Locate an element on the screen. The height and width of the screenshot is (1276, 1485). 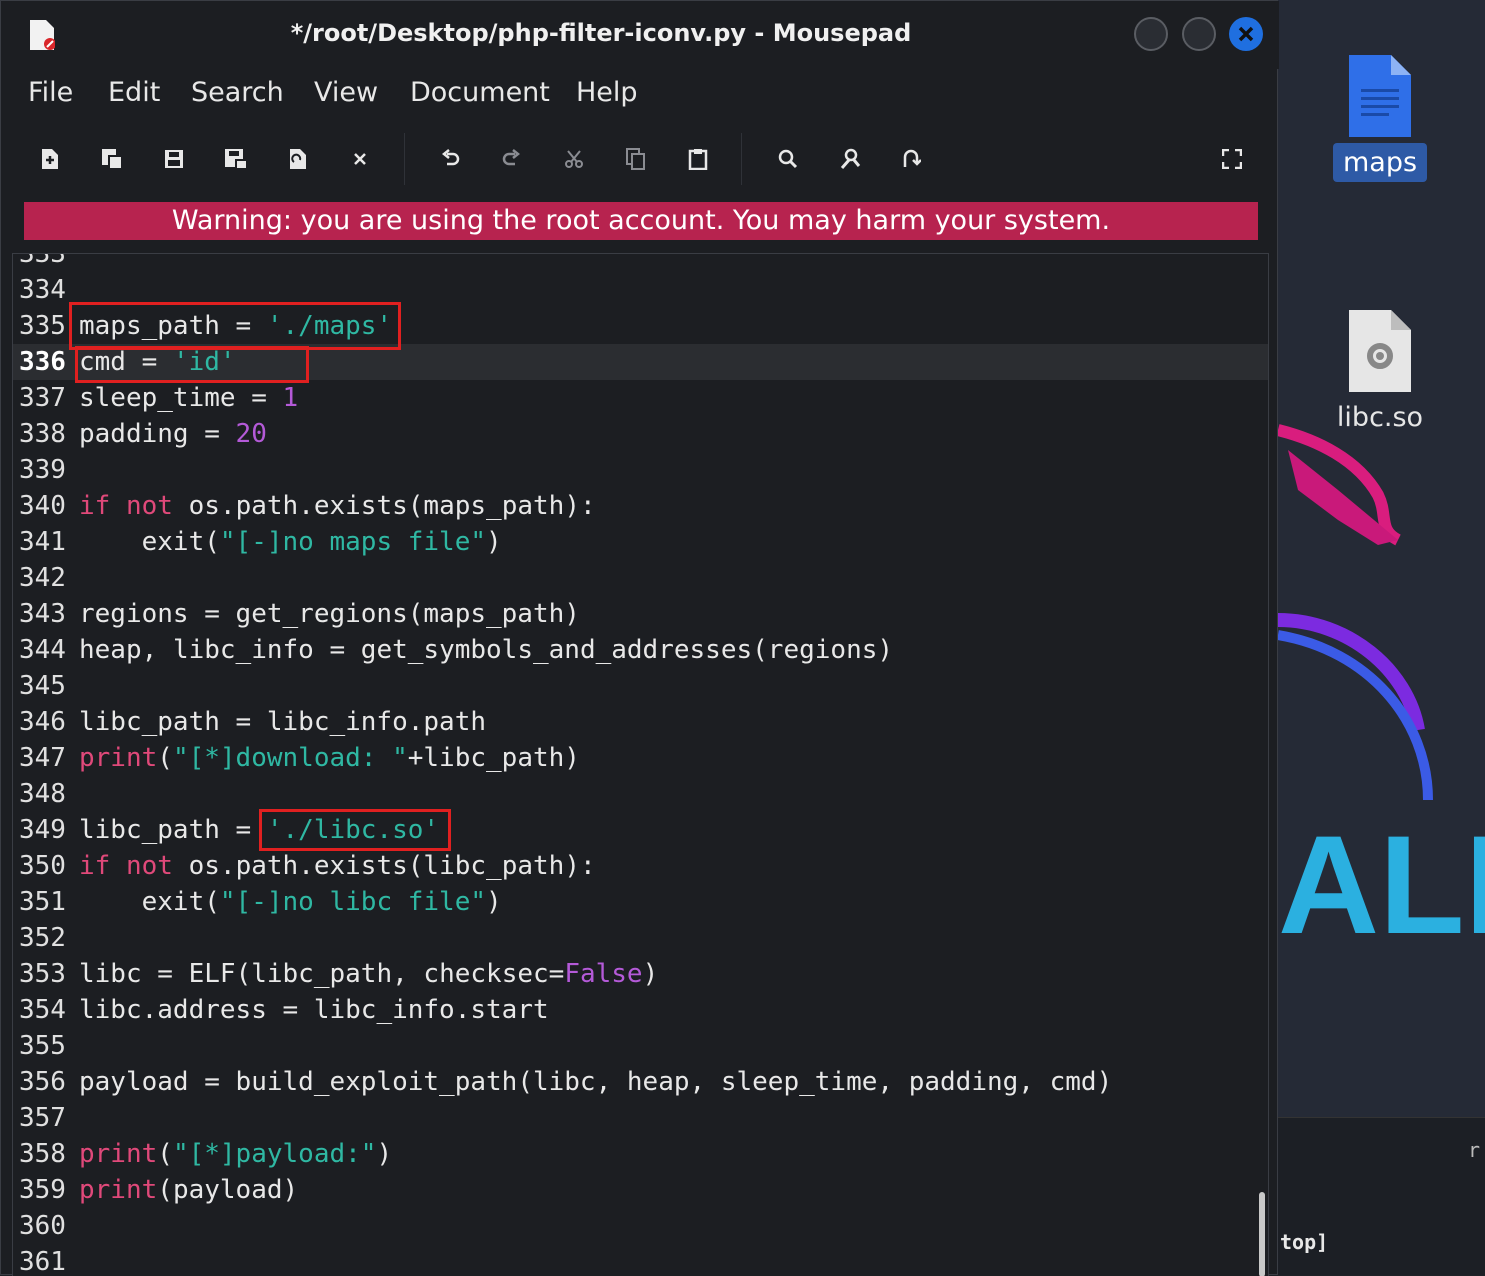
line-number: 343 is located at coordinates (42, 614).